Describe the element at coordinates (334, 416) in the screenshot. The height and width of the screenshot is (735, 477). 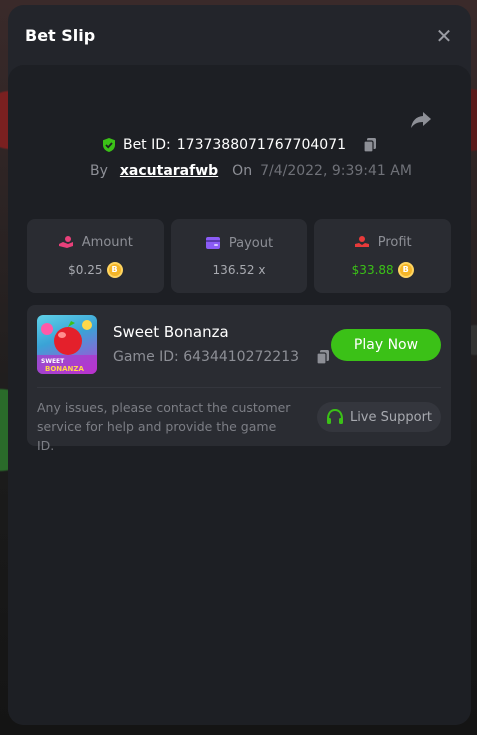
I see `headset-icon` at that location.